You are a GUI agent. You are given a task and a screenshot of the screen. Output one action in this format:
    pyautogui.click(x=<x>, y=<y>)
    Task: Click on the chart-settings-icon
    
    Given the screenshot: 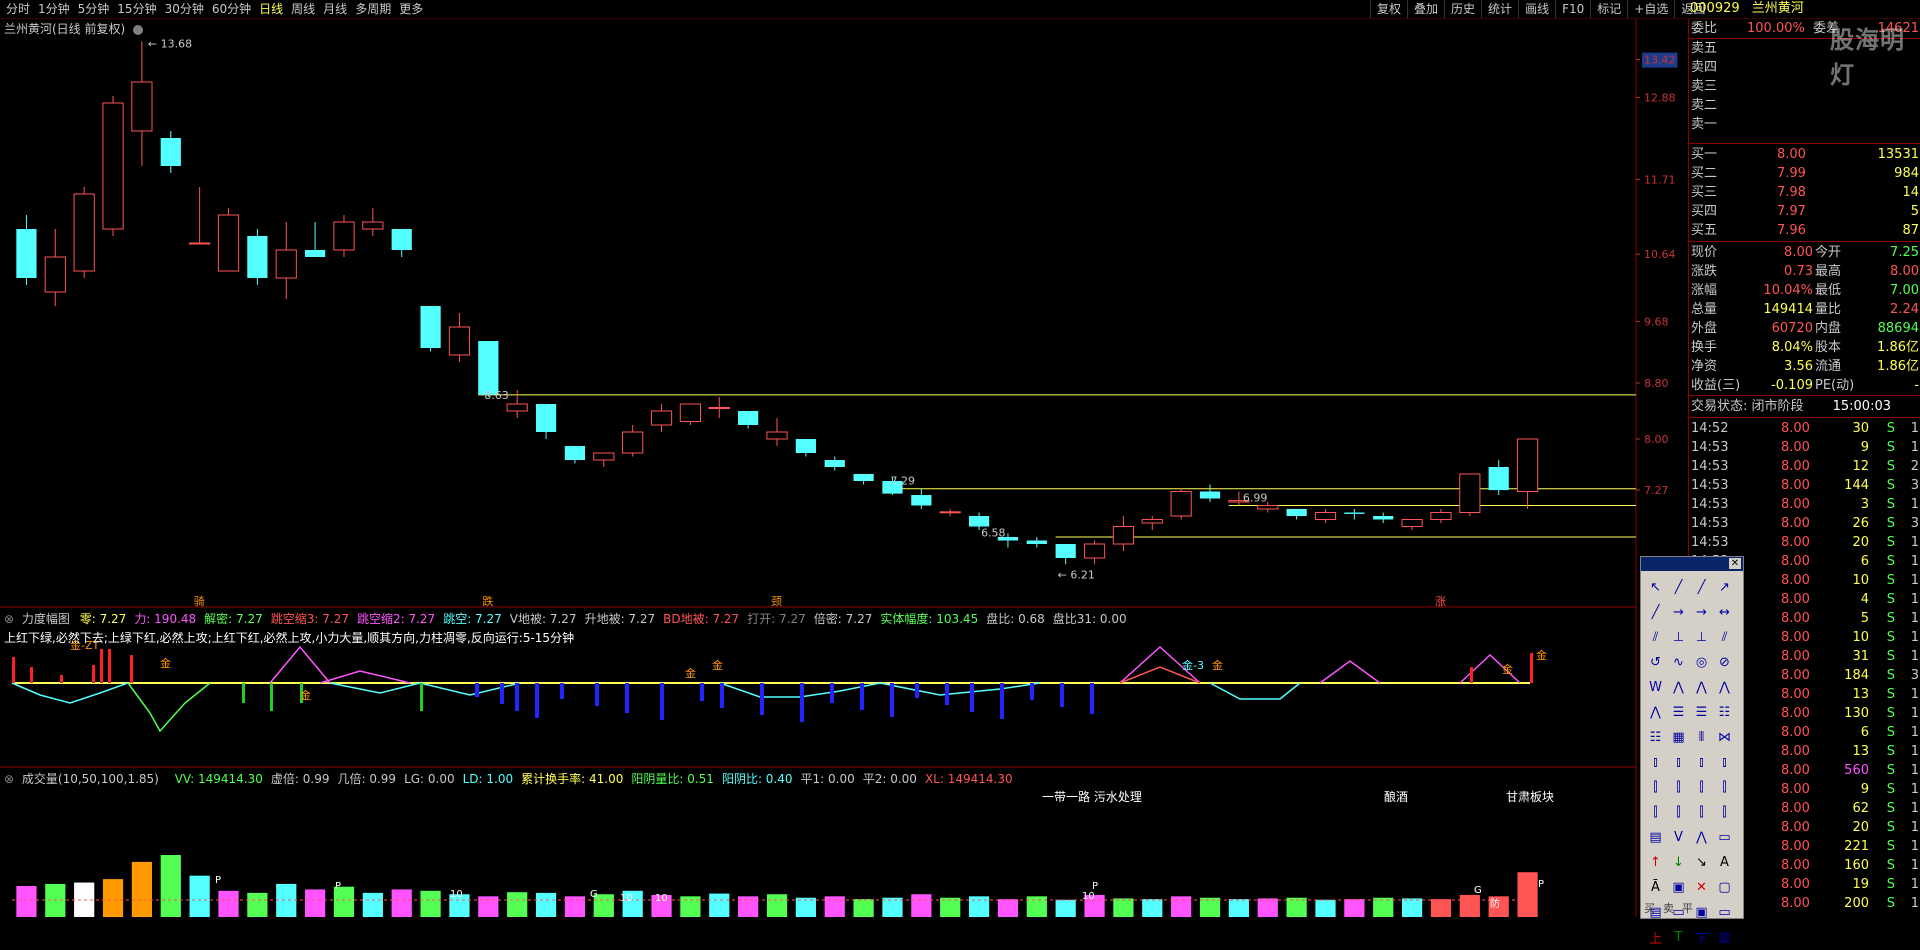 What is the action you would take?
    pyautogui.click(x=138, y=29)
    